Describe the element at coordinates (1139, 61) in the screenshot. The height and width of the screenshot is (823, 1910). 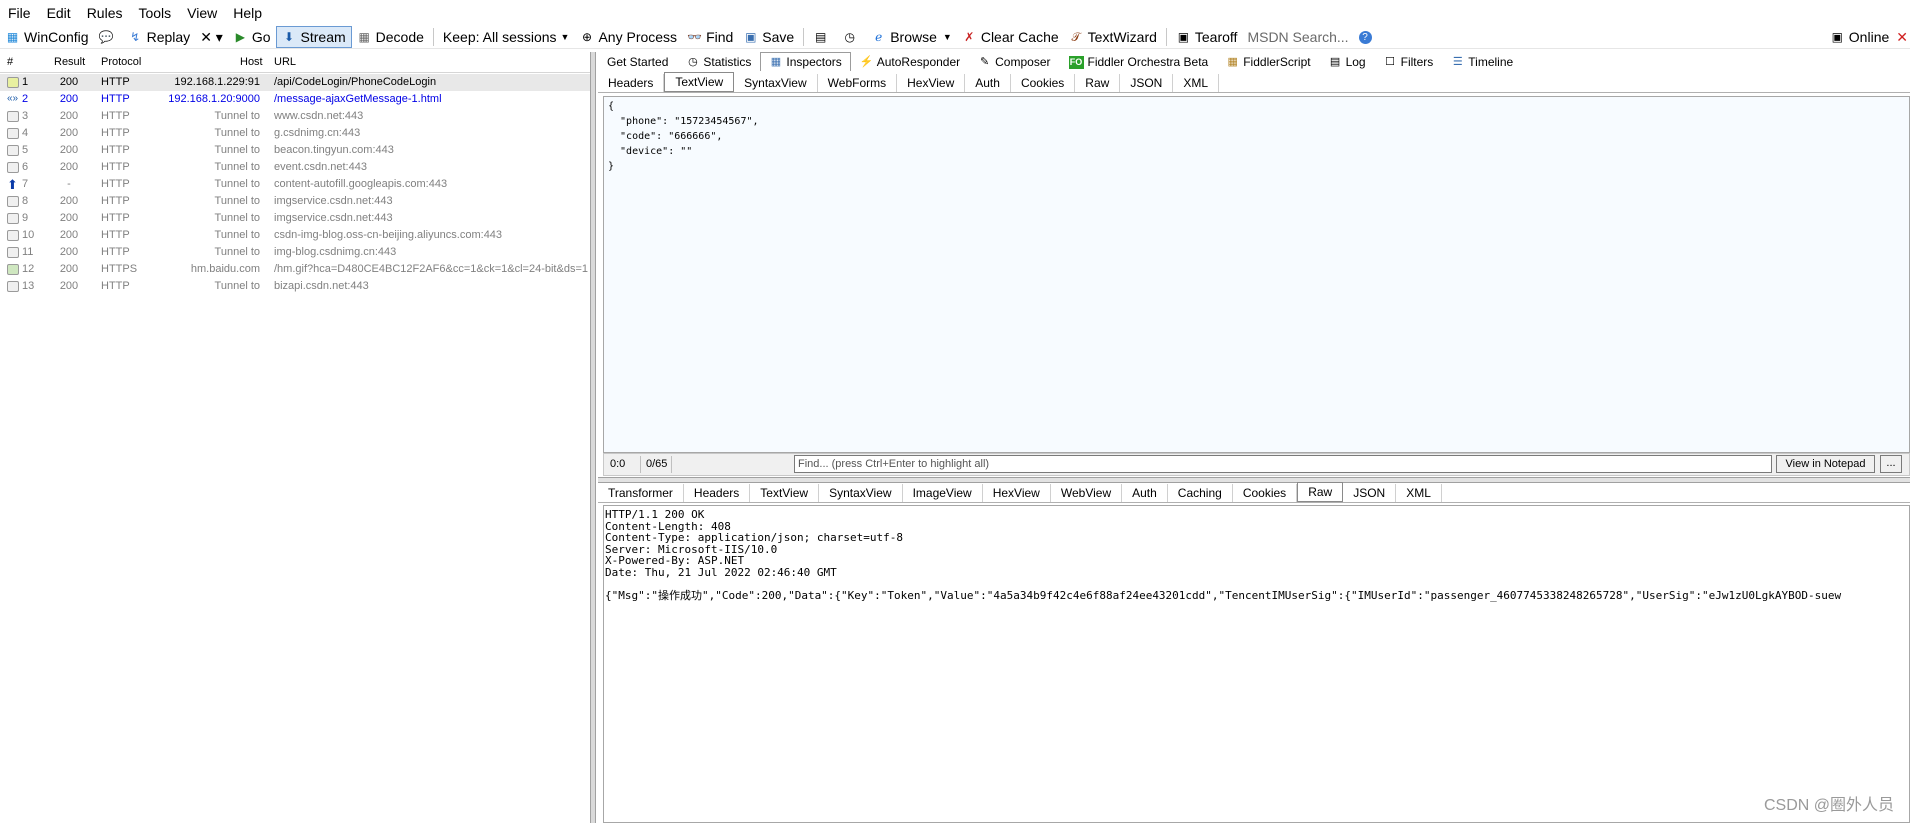
I see `tab-fiddler-orchestra: FO Fiddler Orchestra Beta` at that location.